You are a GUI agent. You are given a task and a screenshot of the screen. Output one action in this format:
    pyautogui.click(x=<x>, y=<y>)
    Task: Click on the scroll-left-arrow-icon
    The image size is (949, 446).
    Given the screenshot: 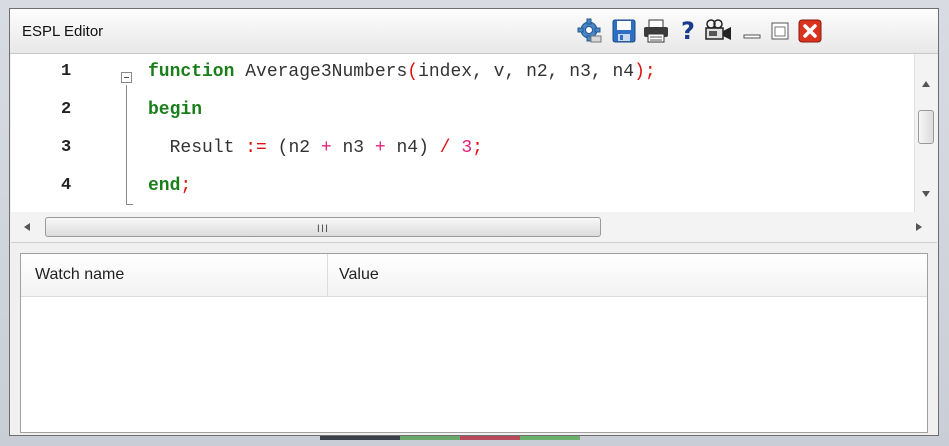 What is the action you would take?
    pyautogui.click(x=27, y=227)
    